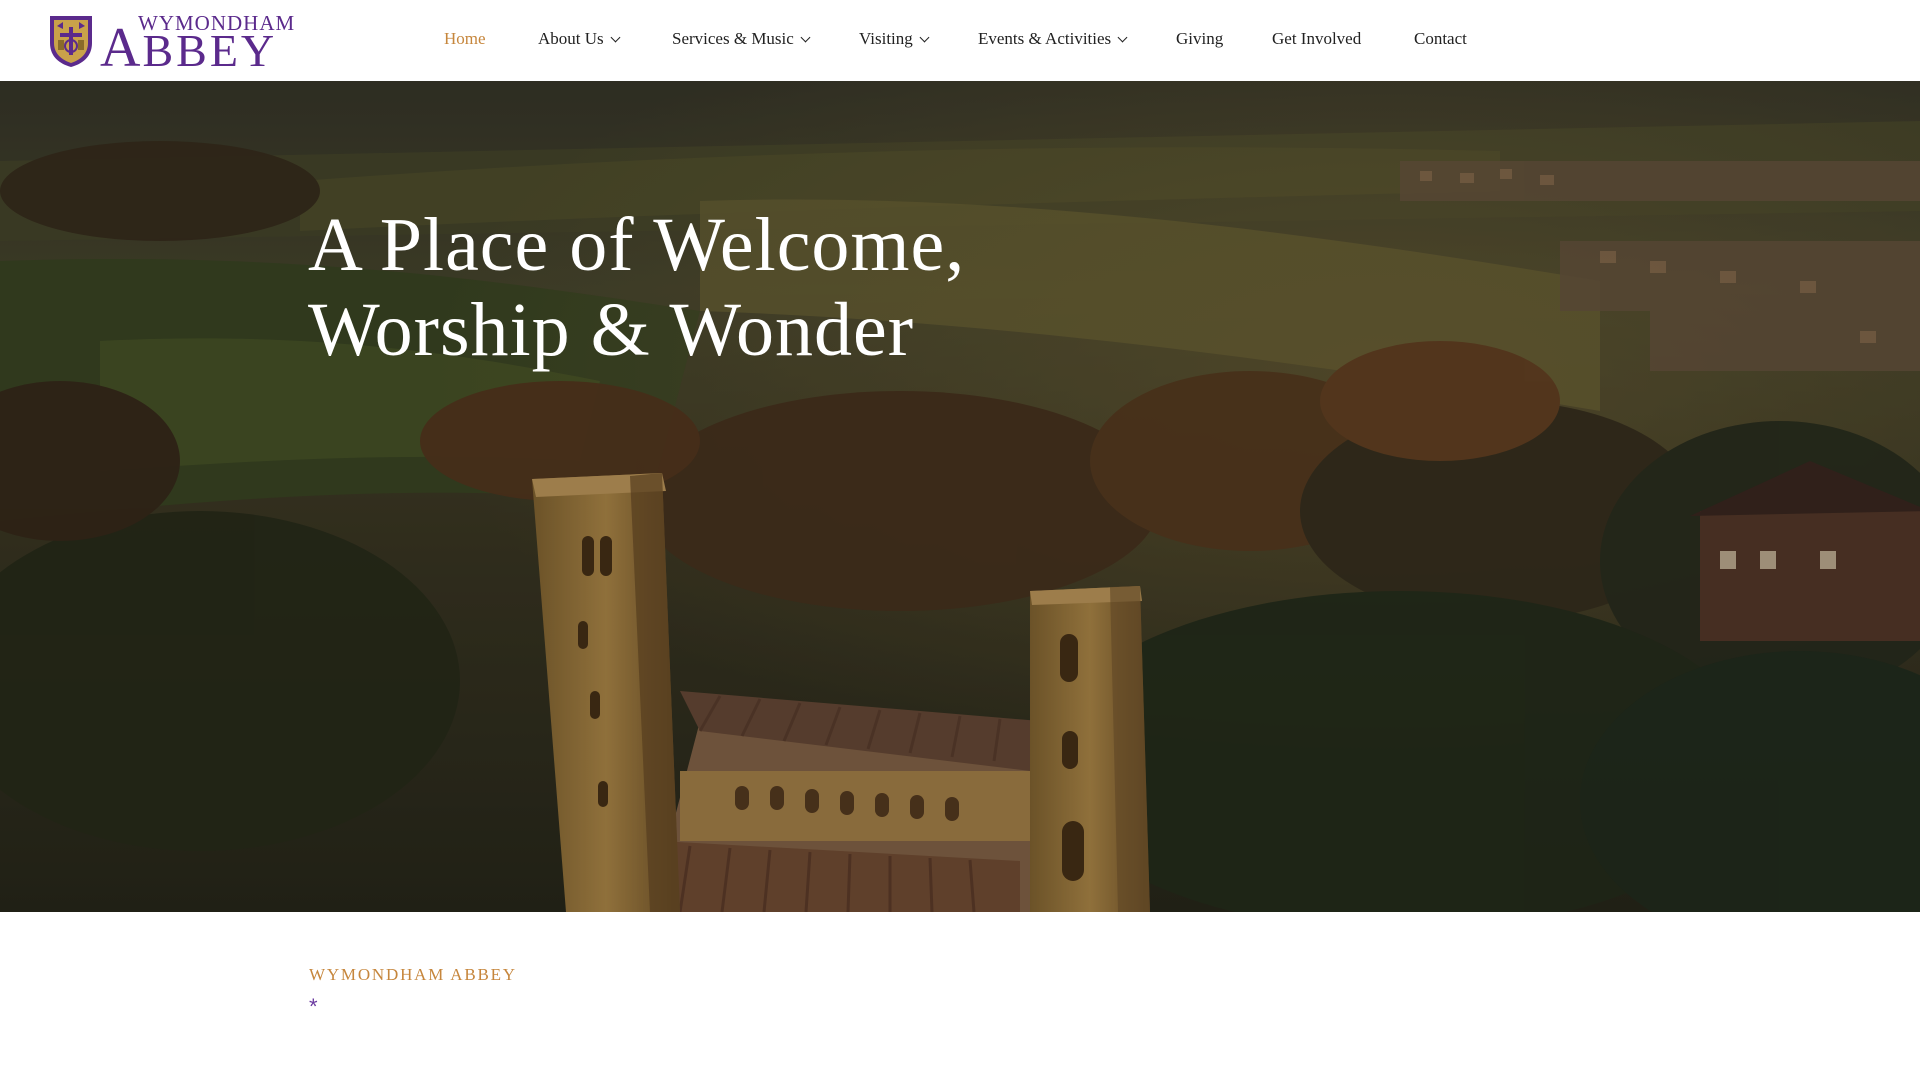 The image size is (1920, 1080). I want to click on site-logo: WYMONDHAM ABBEY, so click(171, 44).